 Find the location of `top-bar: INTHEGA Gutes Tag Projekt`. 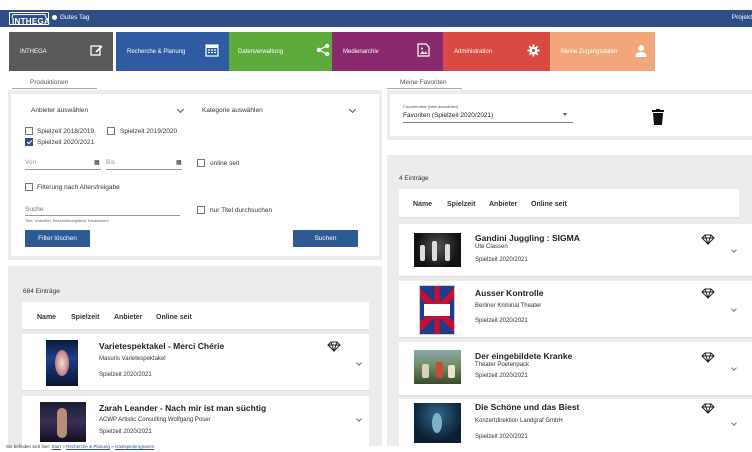

top-bar: INTHEGA Gutes Tag Projekt is located at coordinates (376, 18).